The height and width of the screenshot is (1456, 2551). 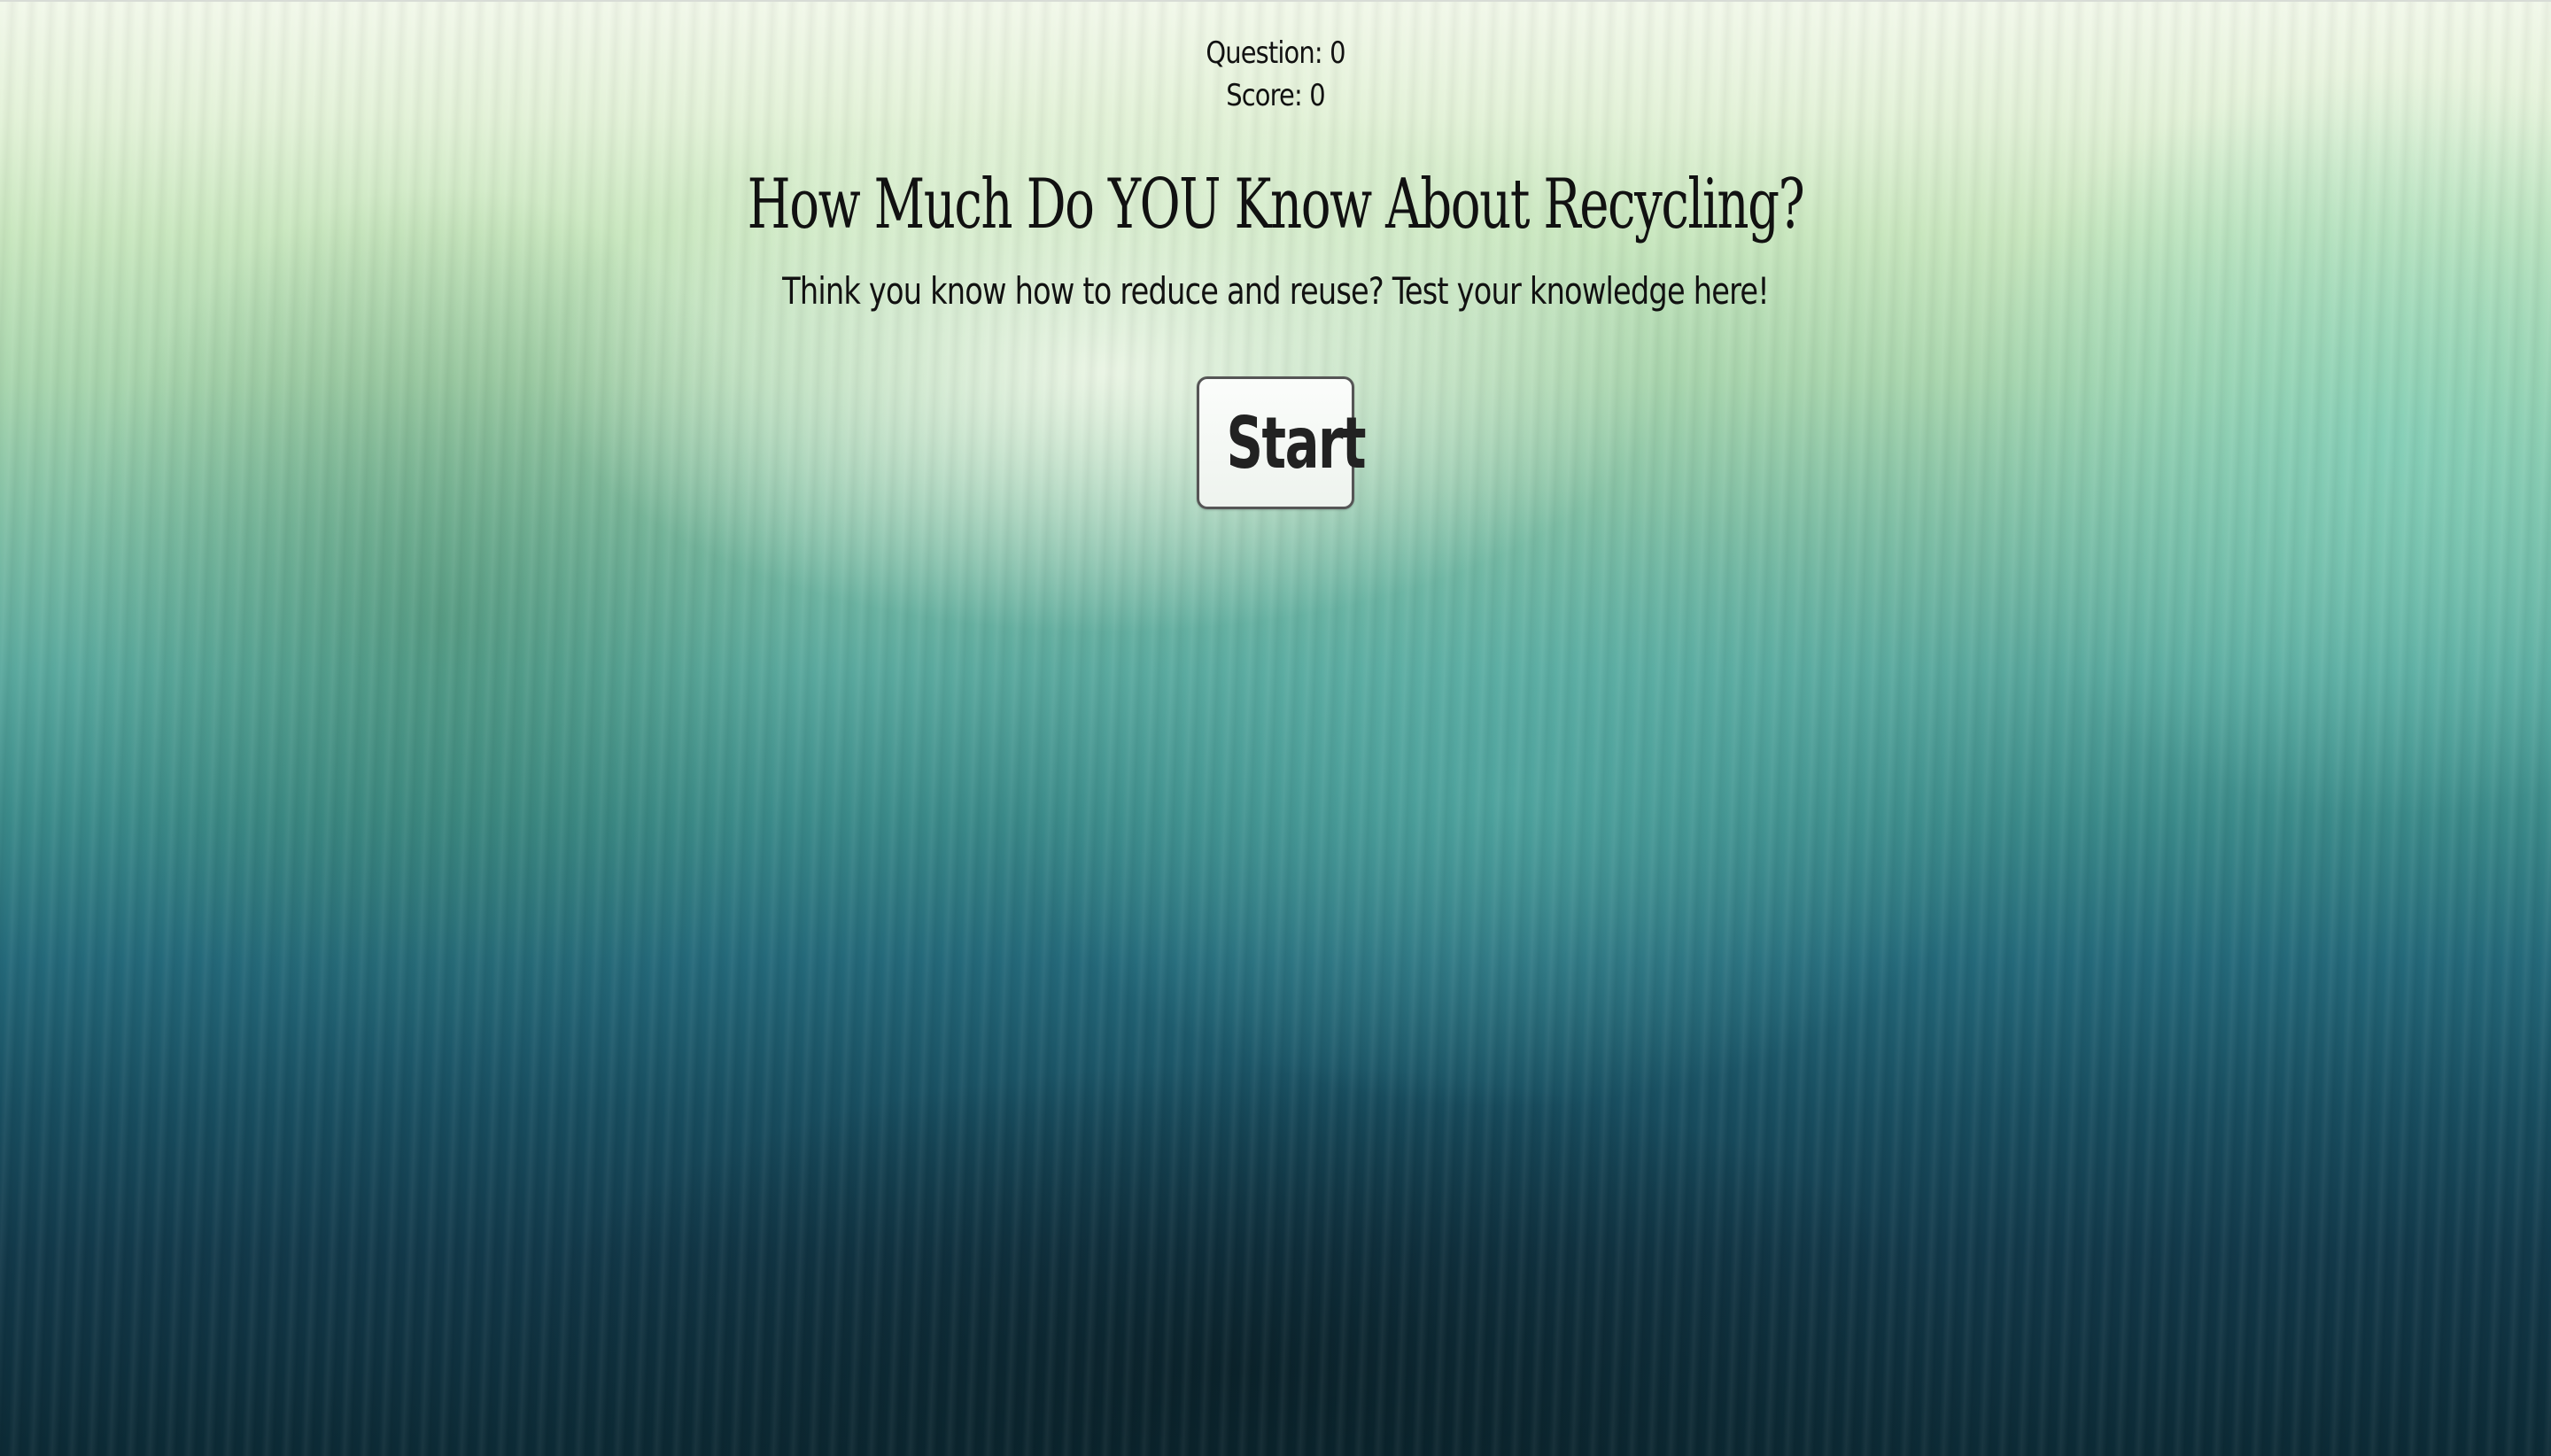 What do you see at coordinates (1275, 95) in the screenshot?
I see `score-counter: Score: 0` at bounding box center [1275, 95].